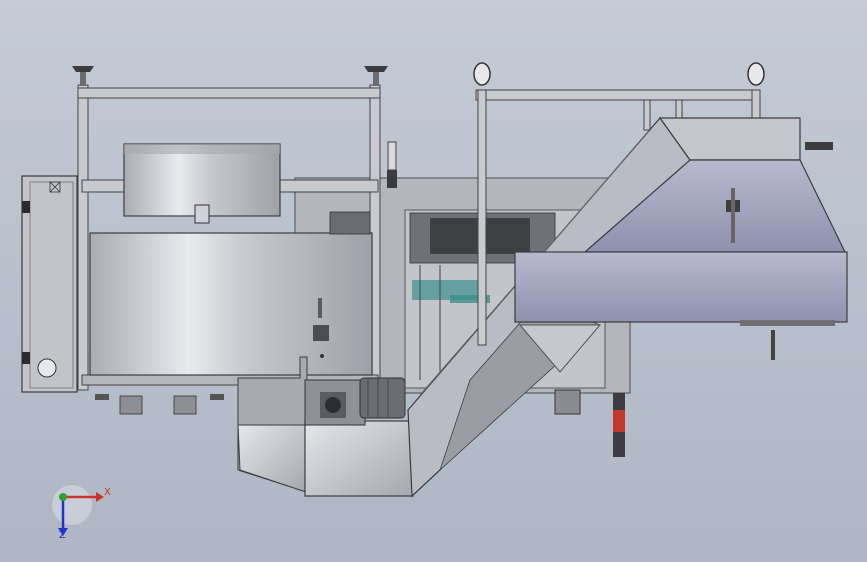 This screenshot has width=867, height=562. Describe the element at coordinates (78, 510) in the screenshot. I see `axis-triad` at that location.